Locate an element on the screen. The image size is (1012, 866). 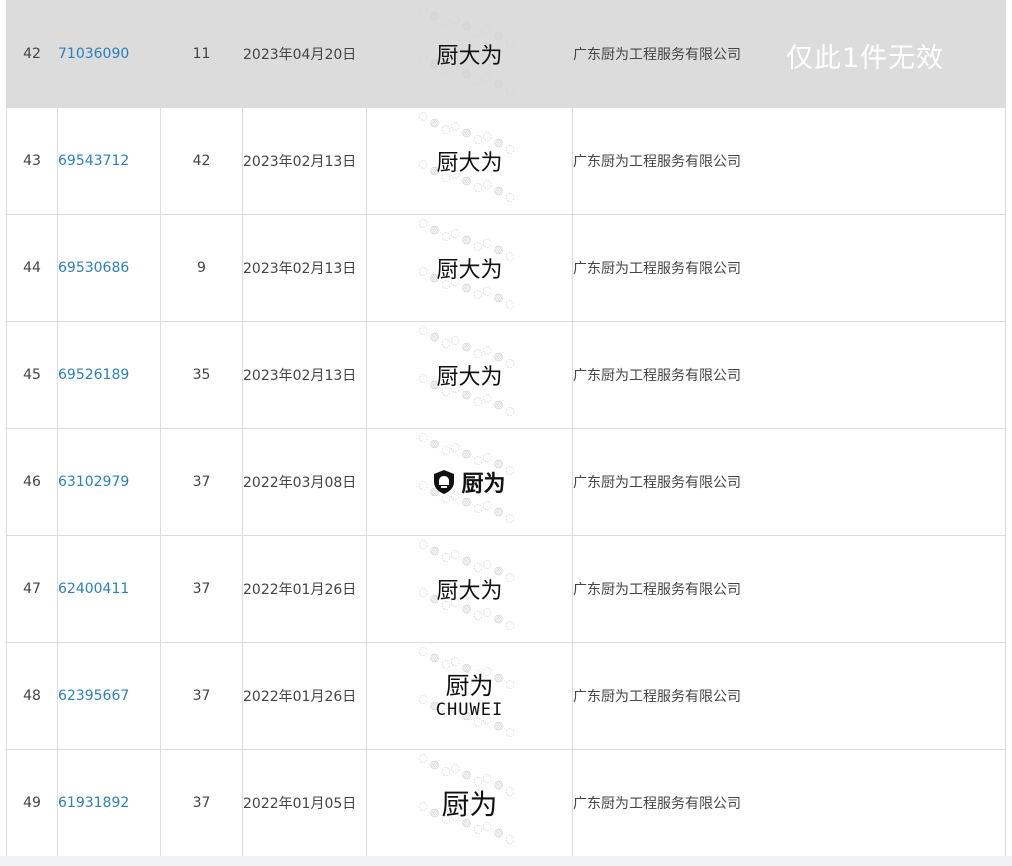
registration-number-link: 61931892 is located at coordinates (94, 803).